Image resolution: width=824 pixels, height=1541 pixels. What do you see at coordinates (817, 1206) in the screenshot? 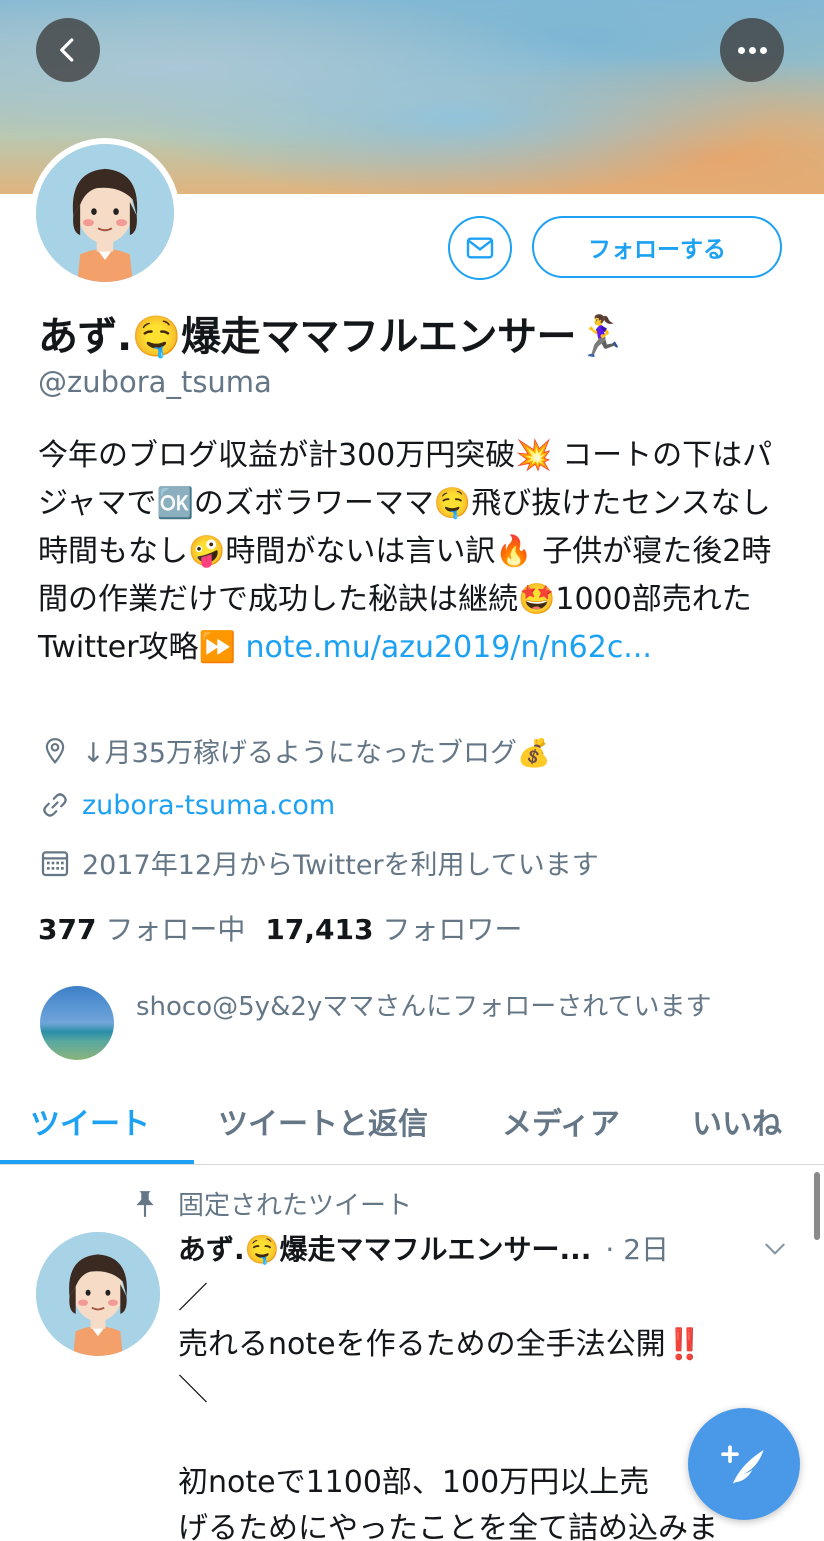
I see `scrollbar` at bounding box center [817, 1206].